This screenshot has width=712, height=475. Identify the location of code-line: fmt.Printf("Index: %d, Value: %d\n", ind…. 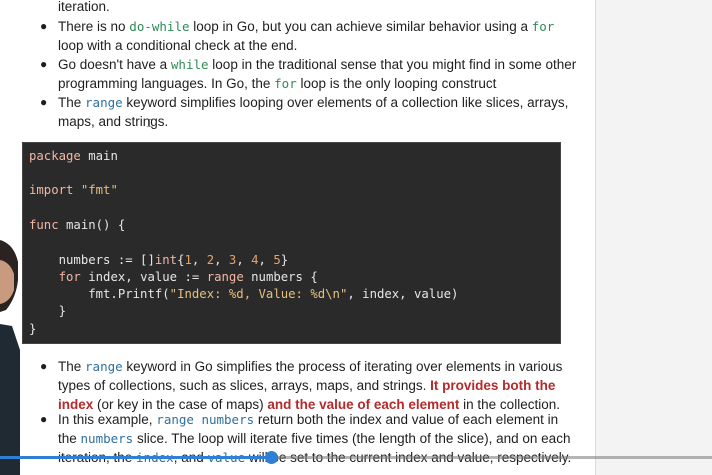
(244, 294).